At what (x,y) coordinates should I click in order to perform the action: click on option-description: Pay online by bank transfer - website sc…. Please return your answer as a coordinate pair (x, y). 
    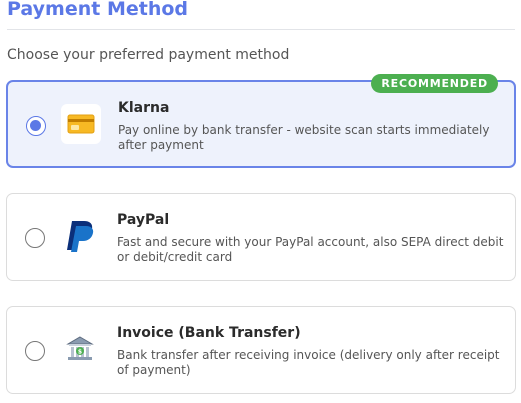
    Looking at the image, I should click on (304, 137).